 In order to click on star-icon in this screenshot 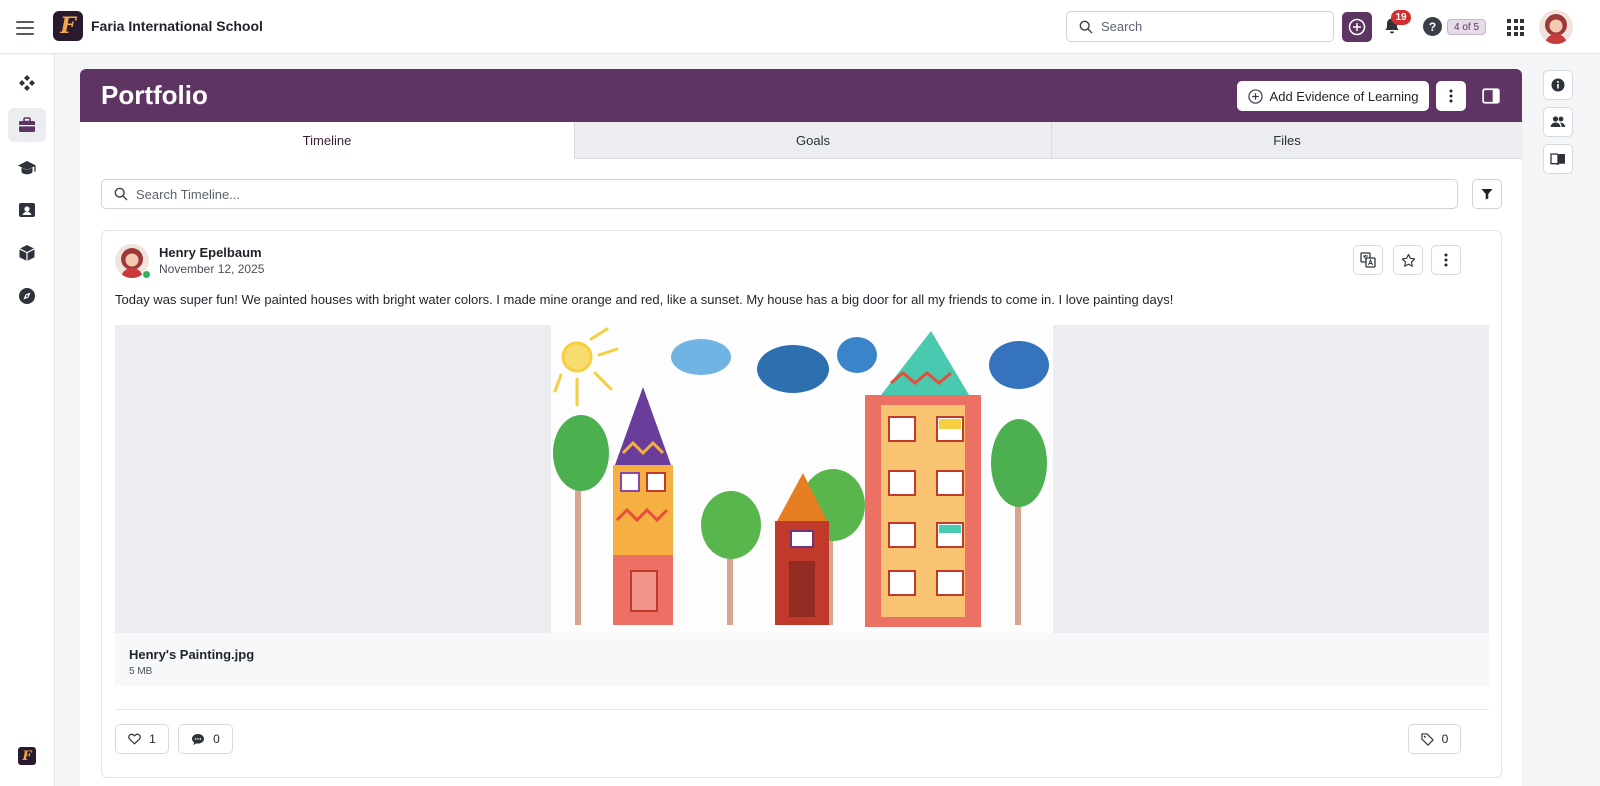, I will do `click(1408, 260)`.